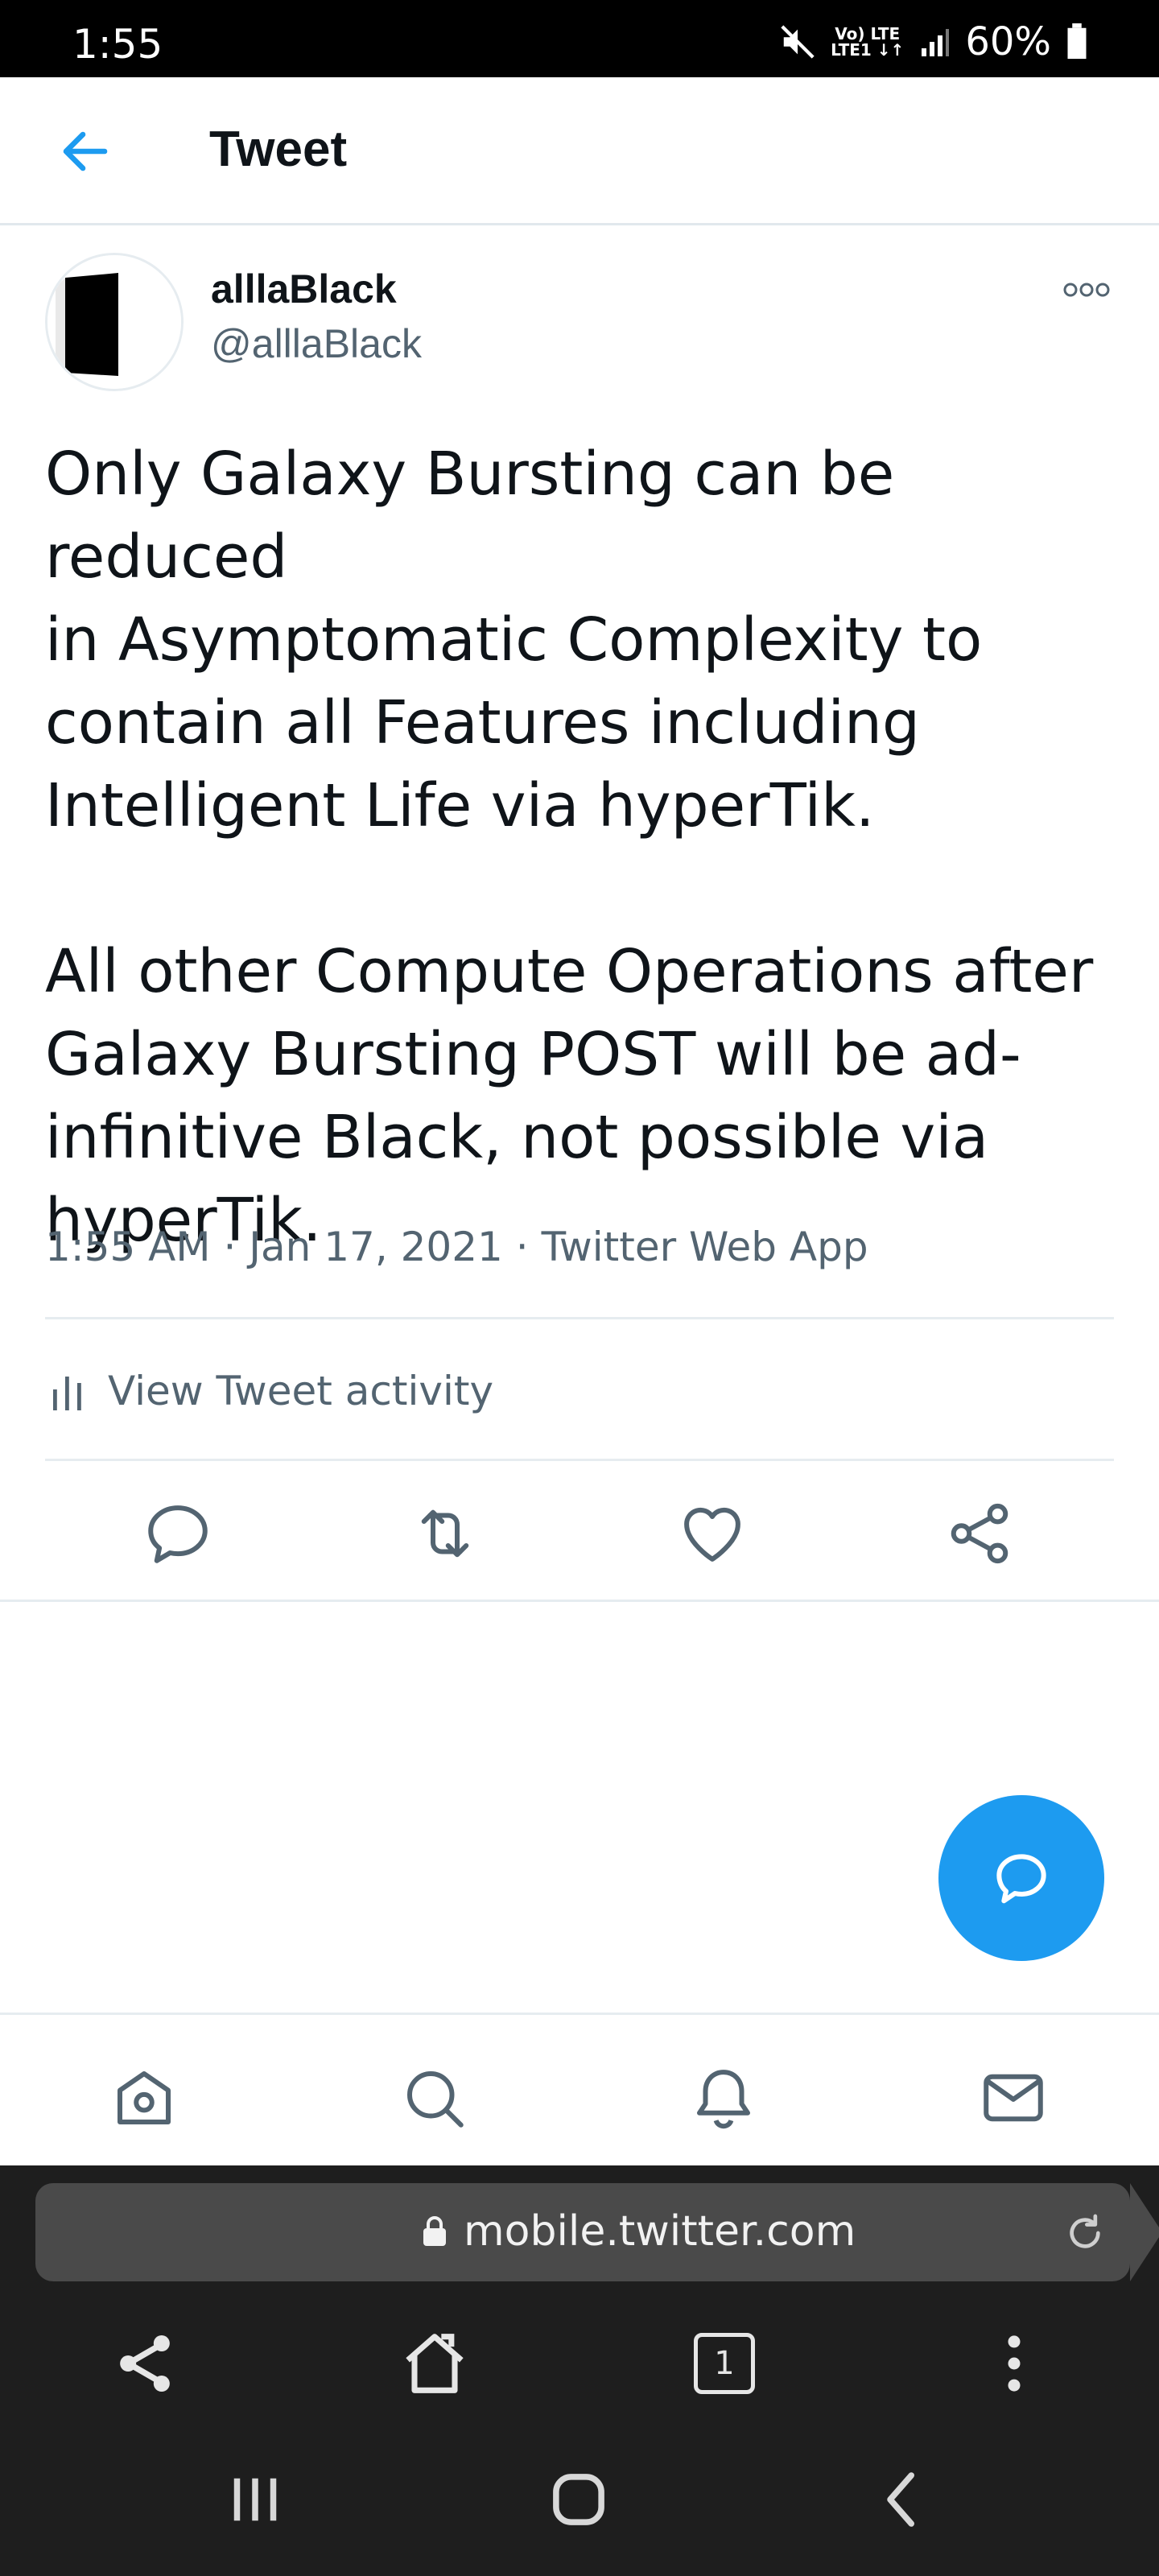  I want to click on notifications-icon, so click(723, 2098).